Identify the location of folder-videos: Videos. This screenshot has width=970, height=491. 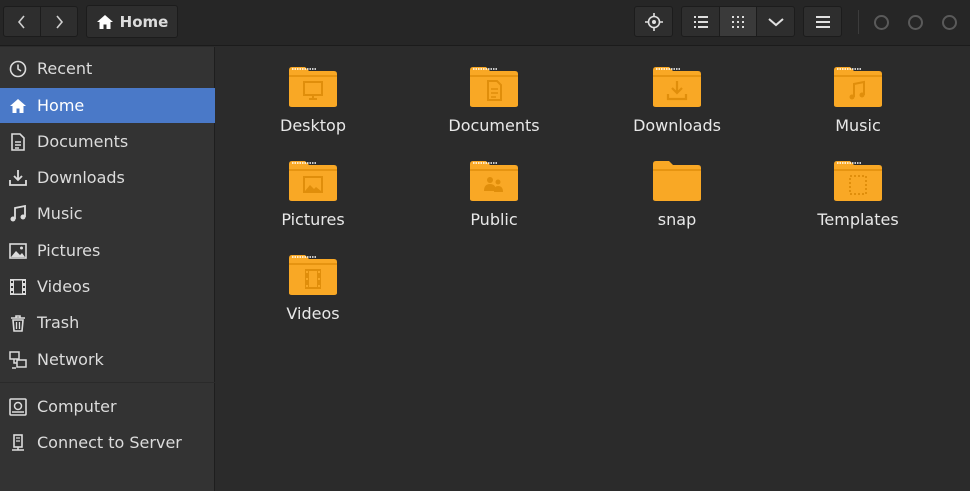
(313, 297).